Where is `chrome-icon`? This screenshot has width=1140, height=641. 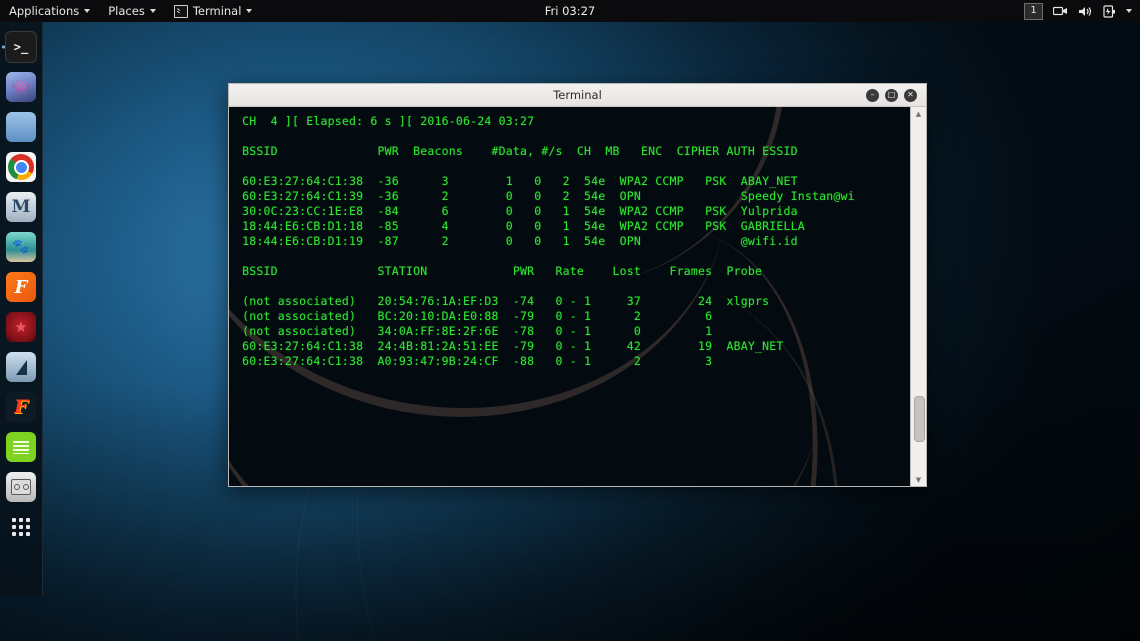
chrome-icon is located at coordinates (21, 167).